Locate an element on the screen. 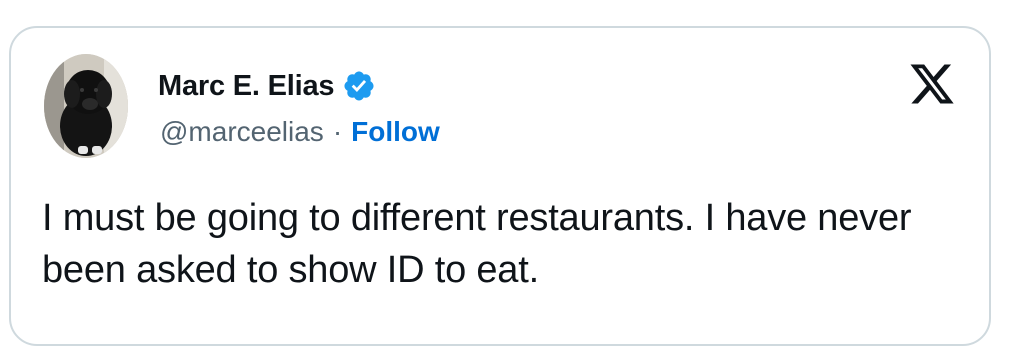 The width and height of the screenshot is (1014, 346). follow-button: Follow is located at coordinates (395, 132).